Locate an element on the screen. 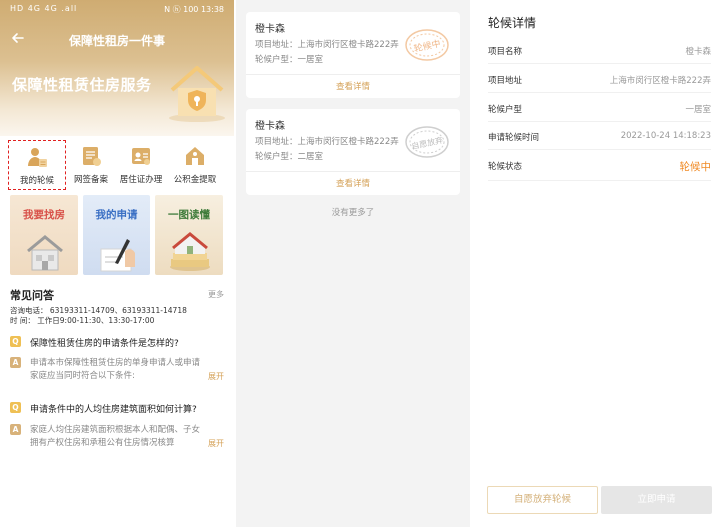 The image size is (721, 527). feature-label: 我要找房 is located at coordinates (44, 215).